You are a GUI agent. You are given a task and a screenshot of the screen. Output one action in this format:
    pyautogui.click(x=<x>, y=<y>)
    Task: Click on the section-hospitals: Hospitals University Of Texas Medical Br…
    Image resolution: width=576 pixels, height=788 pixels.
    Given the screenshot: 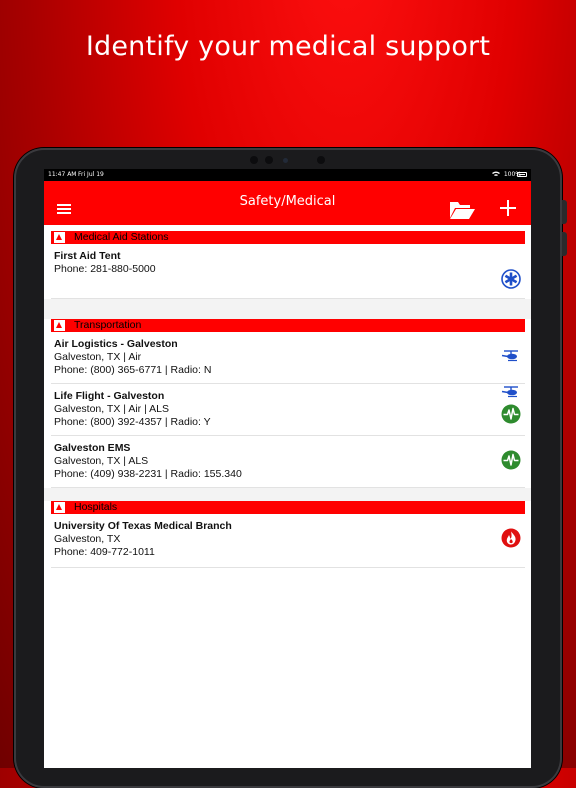 What is the action you would take?
    pyautogui.click(x=288, y=534)
    